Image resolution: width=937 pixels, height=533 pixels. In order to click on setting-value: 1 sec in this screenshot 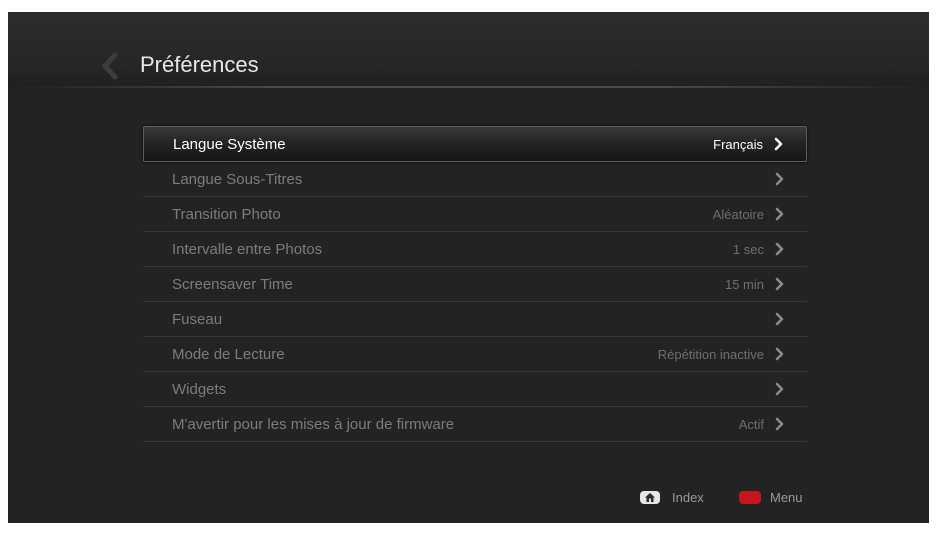, I will do `click(748, 249)`.